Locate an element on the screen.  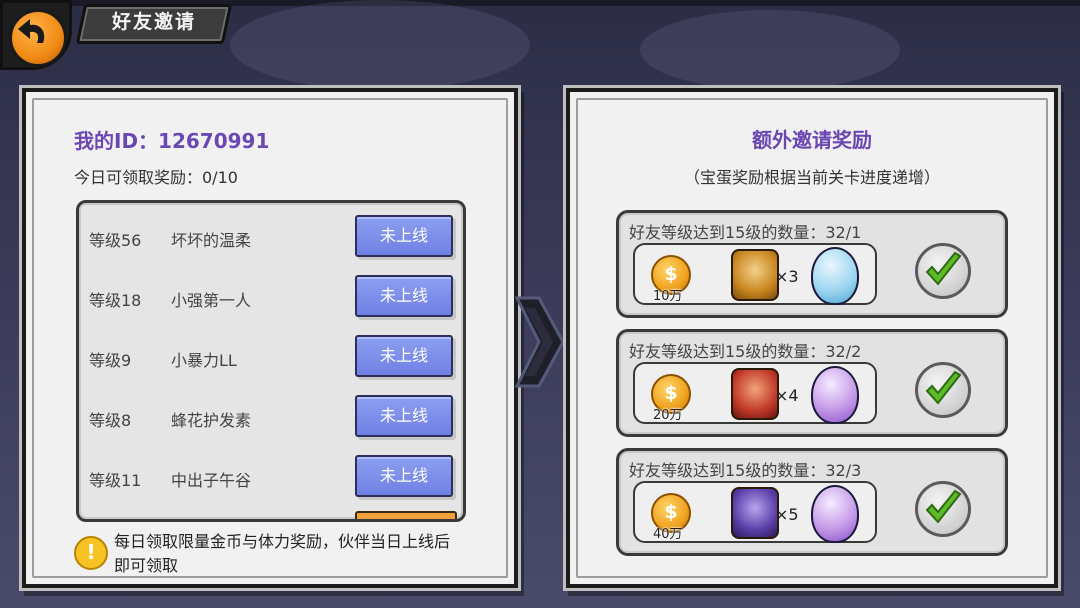
reward-card: 好友等级达到15级的数量：32/1 $ 10万 ×3 is located at coordinates (812, 264).